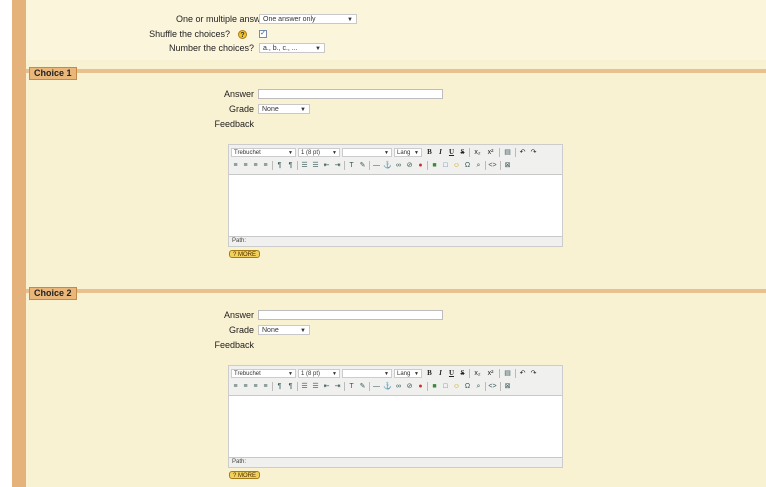  I want to click on left-border, so click(19, 243).